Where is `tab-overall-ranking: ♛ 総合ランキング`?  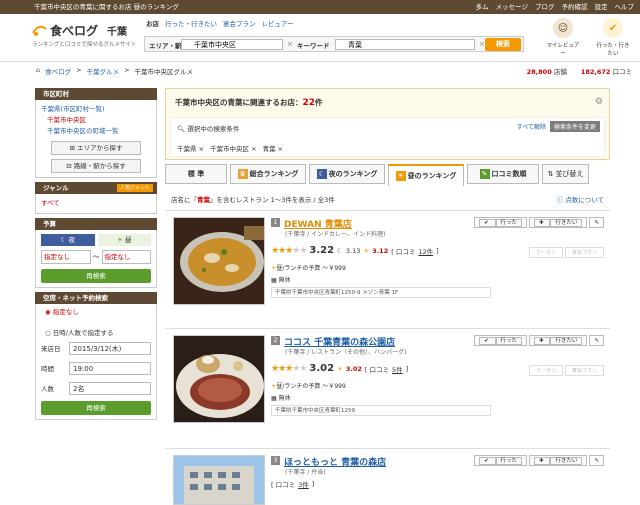 tab-overall-ranking: ♛ 総合ランキング is located at coordinates (268, 174).